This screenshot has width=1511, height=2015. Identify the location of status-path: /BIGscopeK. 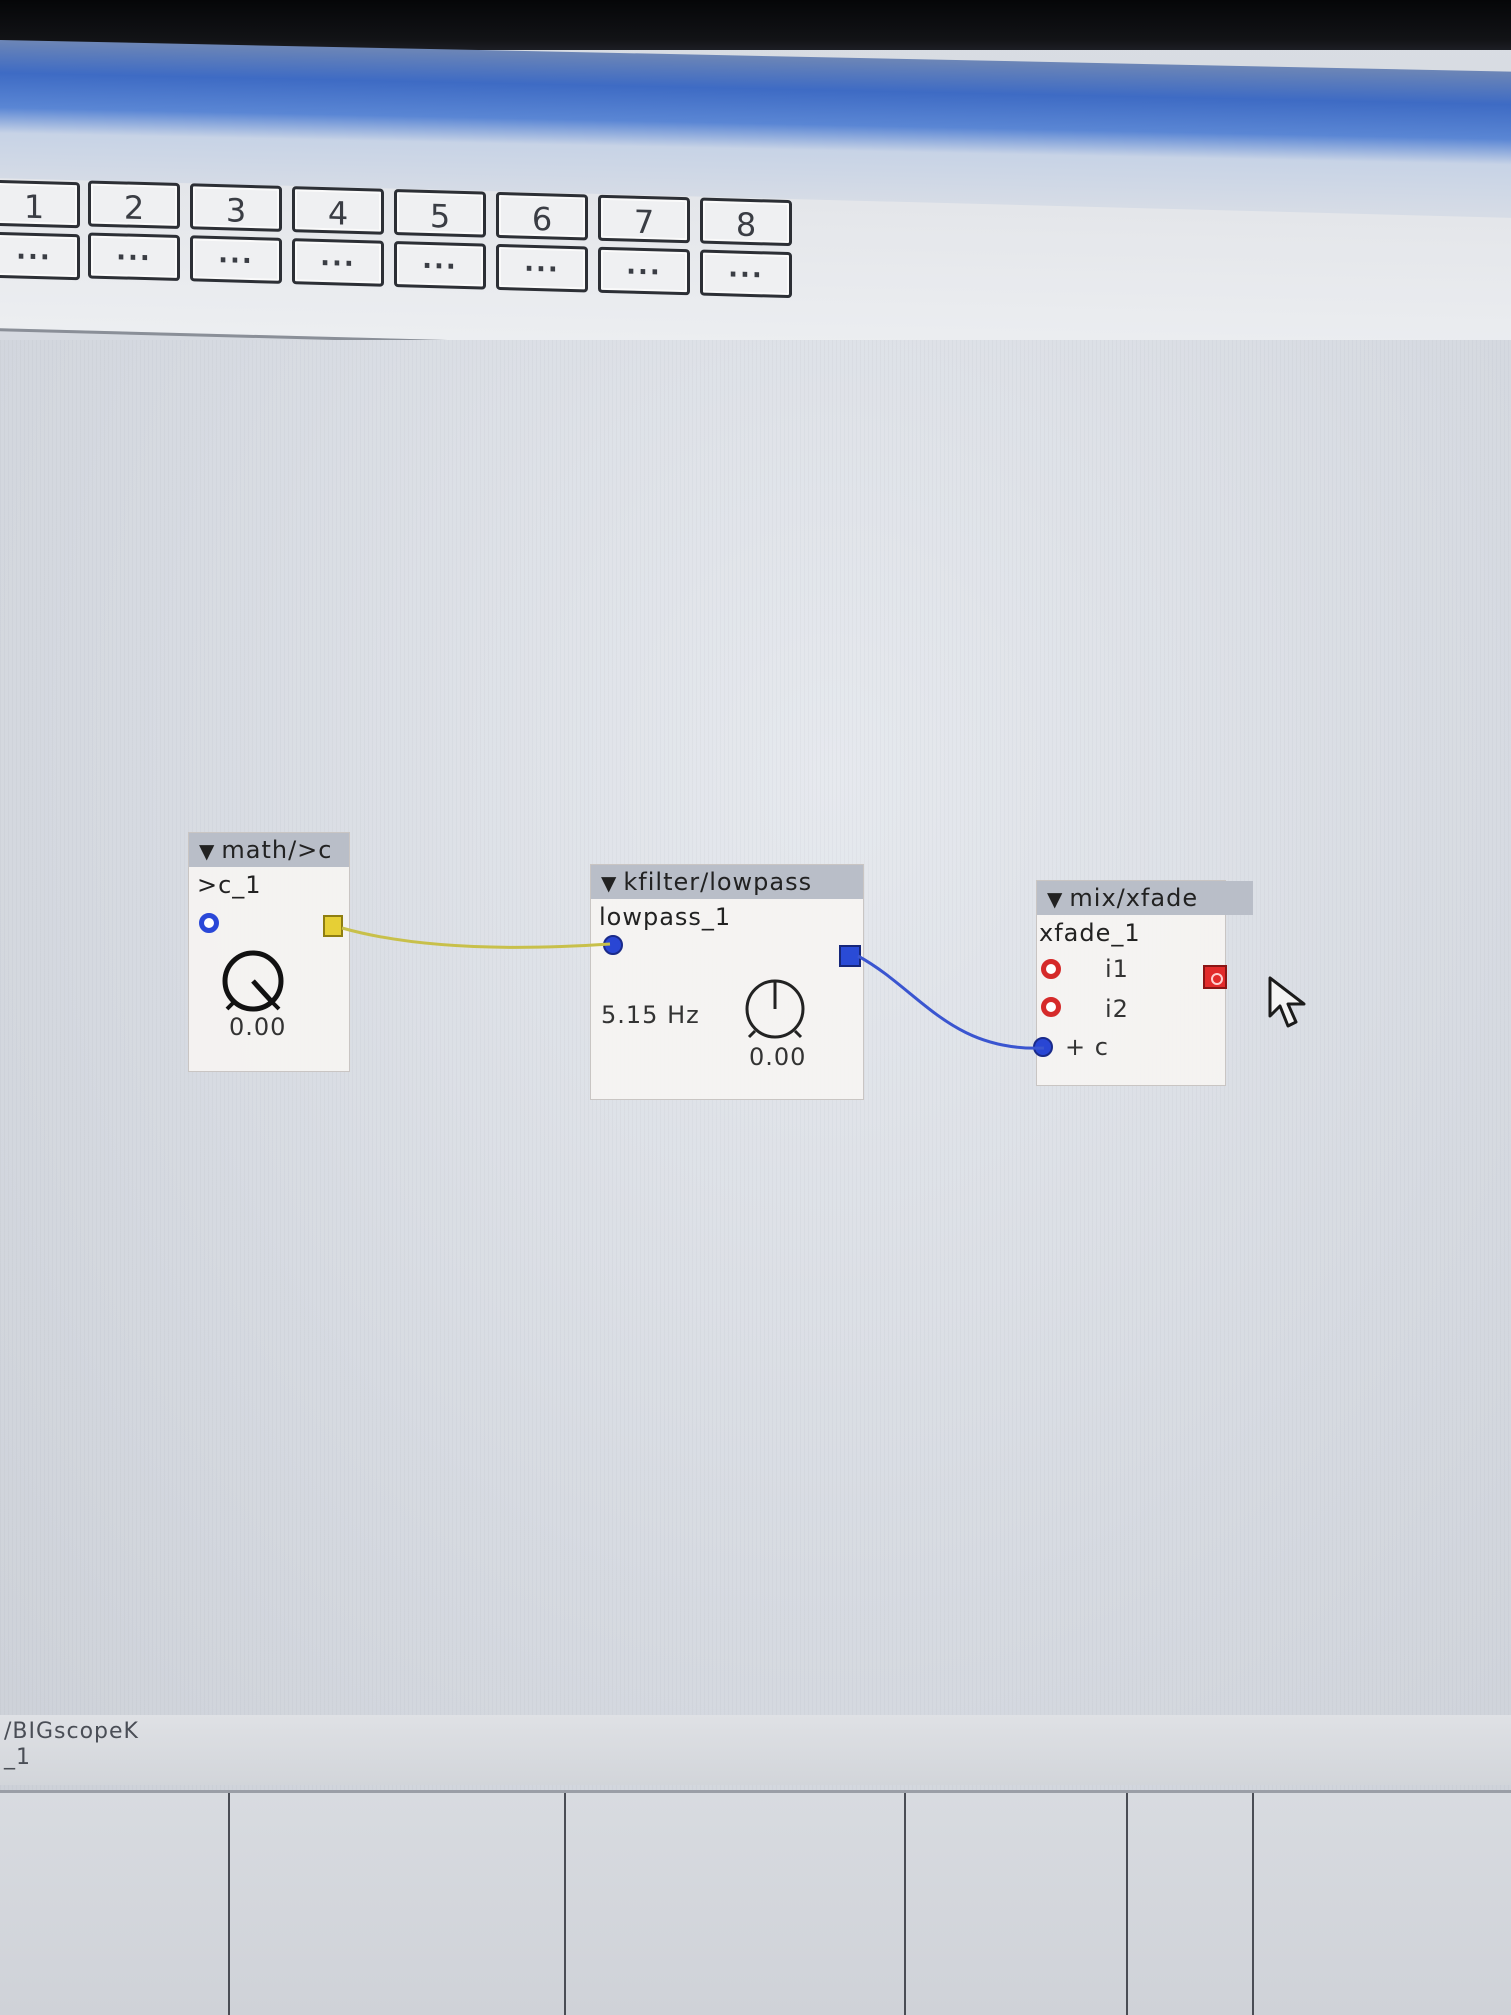
(71, 1731).